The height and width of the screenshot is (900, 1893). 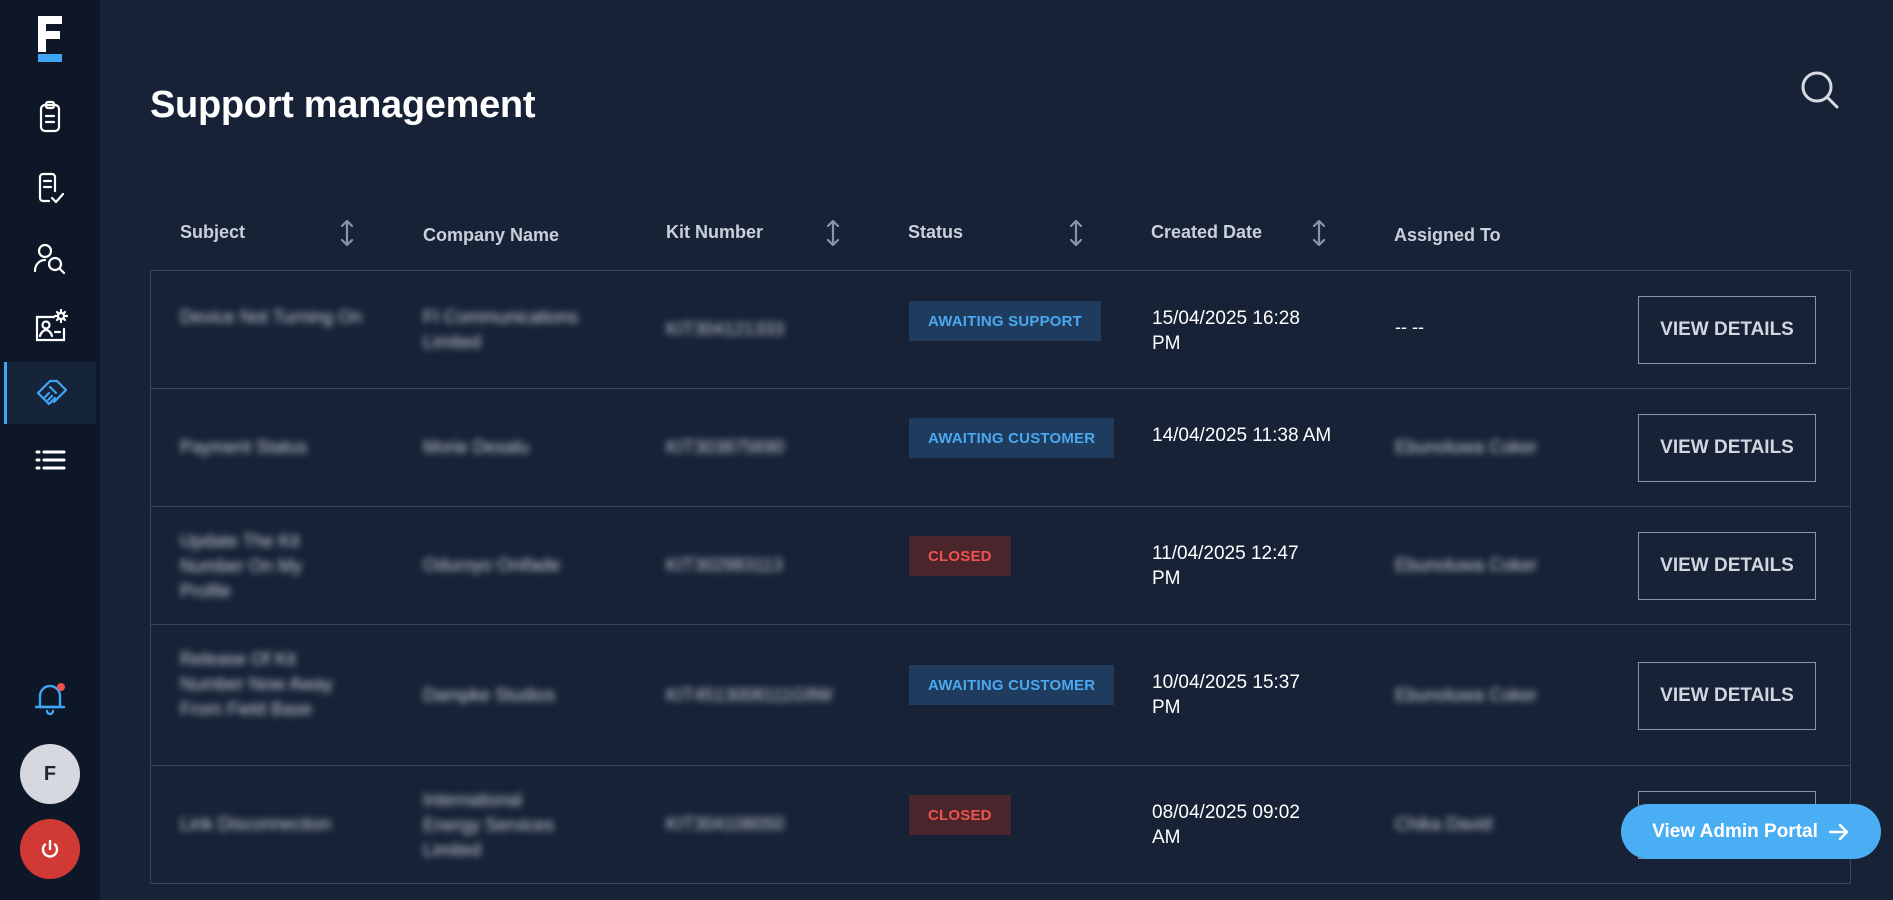 What do you see at coordinates (935, 232) in the screenshot?
I see `column-status: Status` at bounding box center [935, 232].